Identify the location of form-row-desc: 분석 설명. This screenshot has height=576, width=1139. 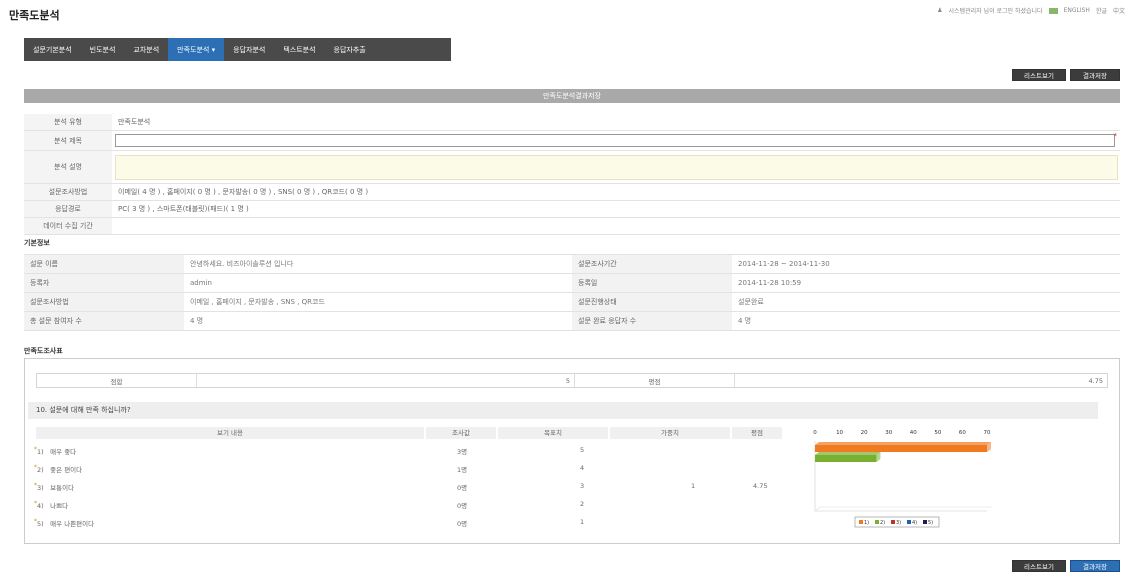
(572, 167).